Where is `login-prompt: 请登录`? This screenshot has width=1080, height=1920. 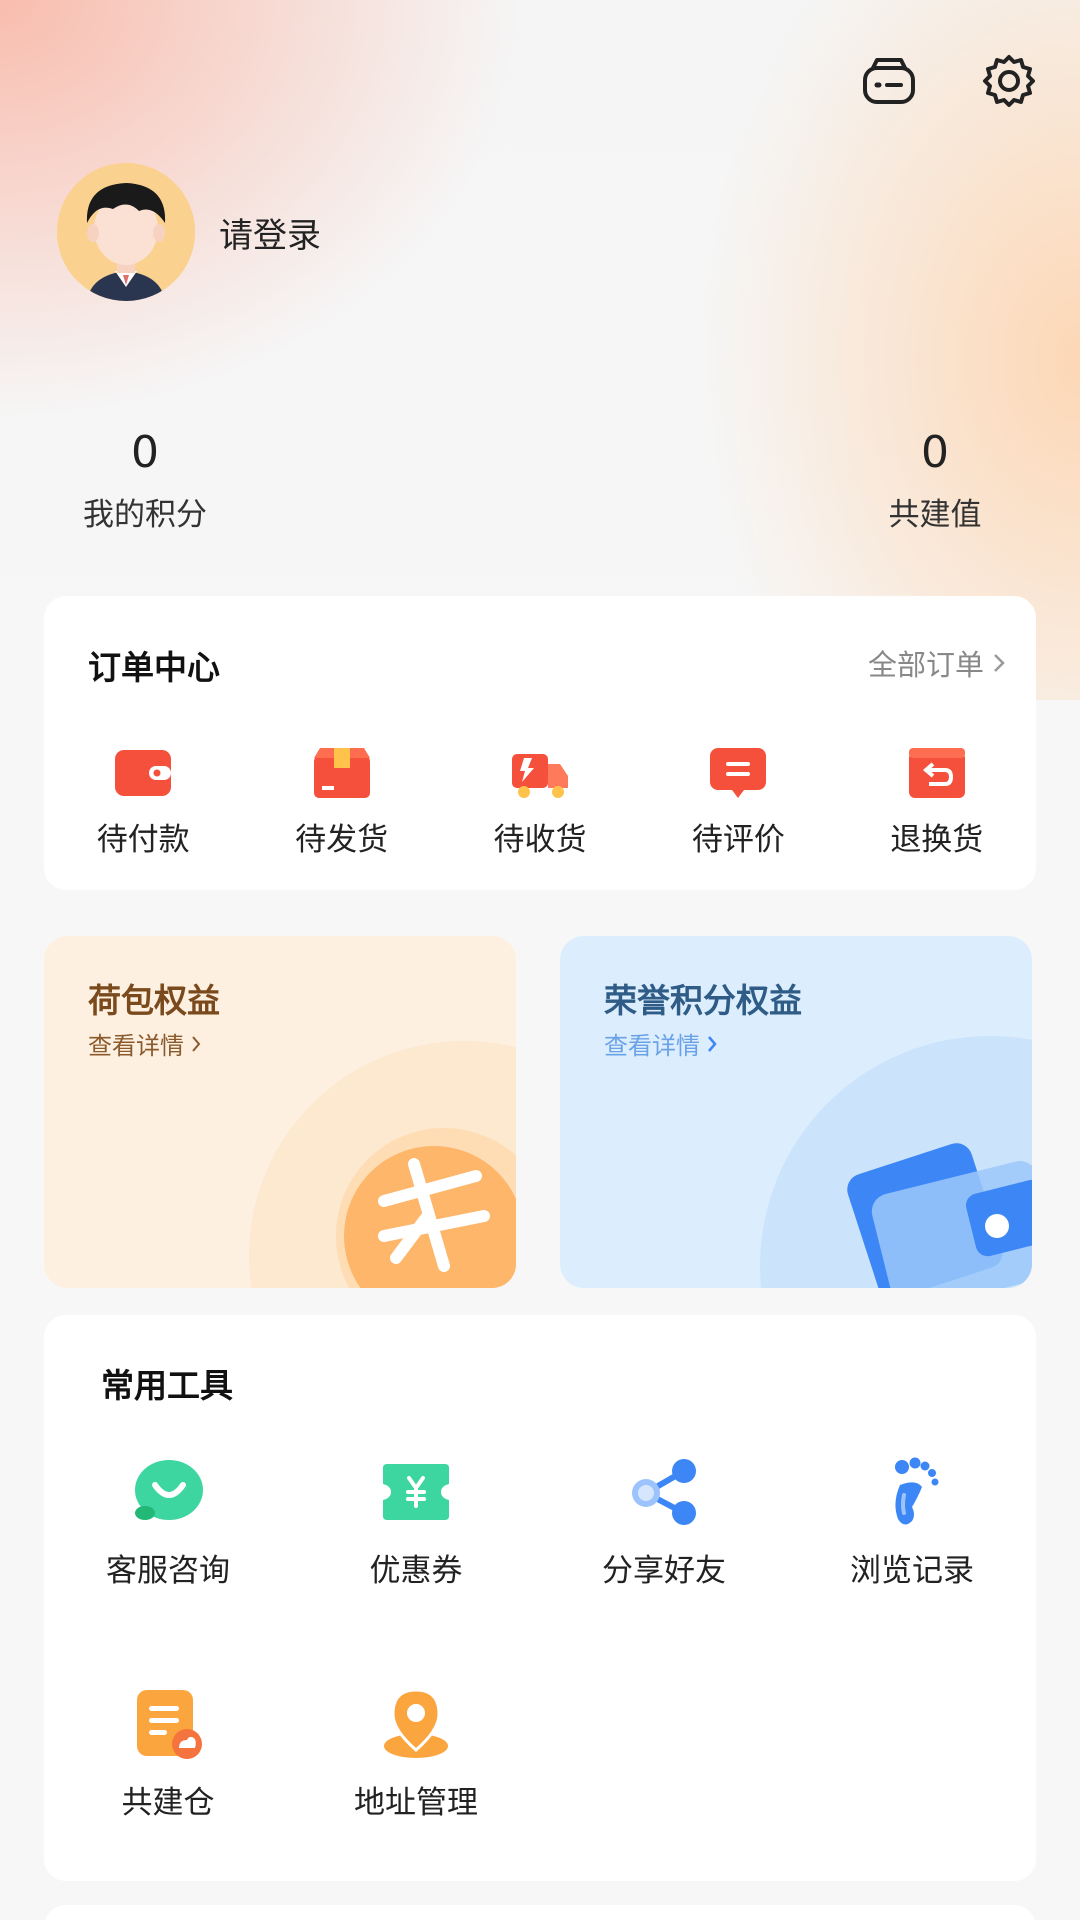 login-prompt: 请登录 is located at coordinates (270, 232).